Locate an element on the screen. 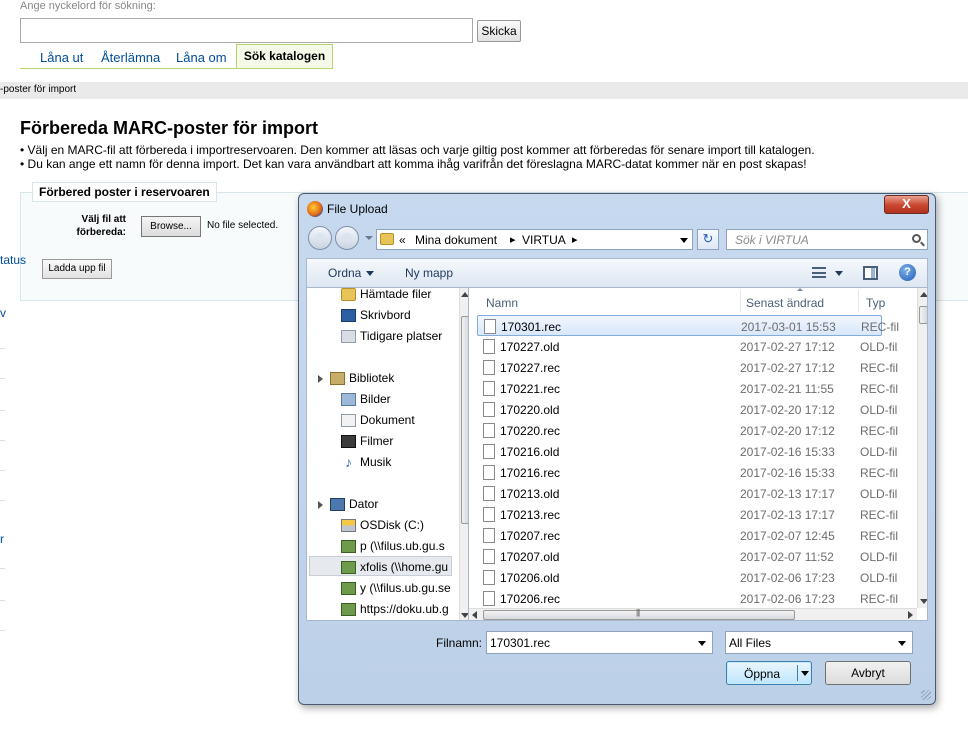  file-name: 170213.rec is located at coordinates (530, 515).